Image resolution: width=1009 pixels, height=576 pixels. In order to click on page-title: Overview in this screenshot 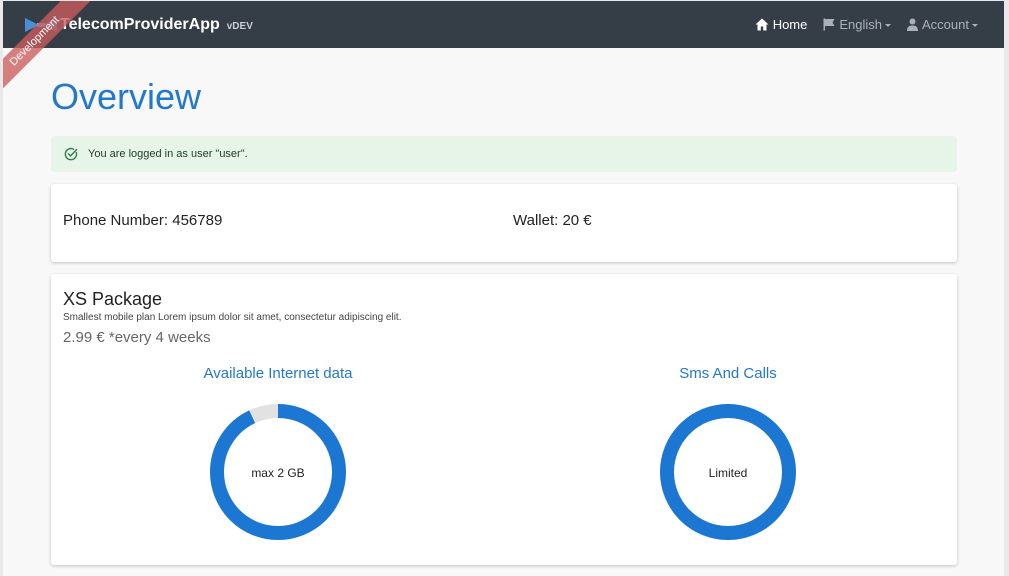, I will do `click(126, 96)`.